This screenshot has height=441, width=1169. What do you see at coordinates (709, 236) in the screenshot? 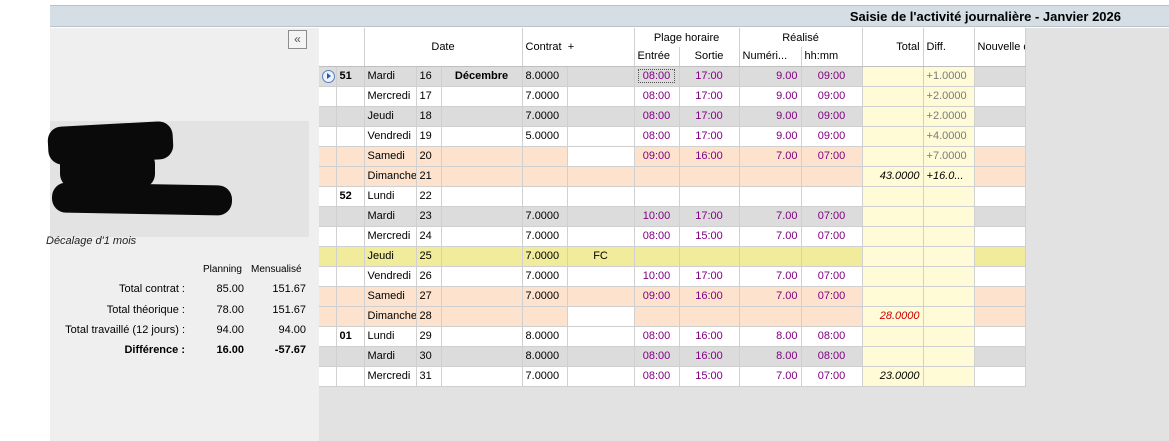
I see `sortie-cell: 15:00` at bounding box center [709, 236].